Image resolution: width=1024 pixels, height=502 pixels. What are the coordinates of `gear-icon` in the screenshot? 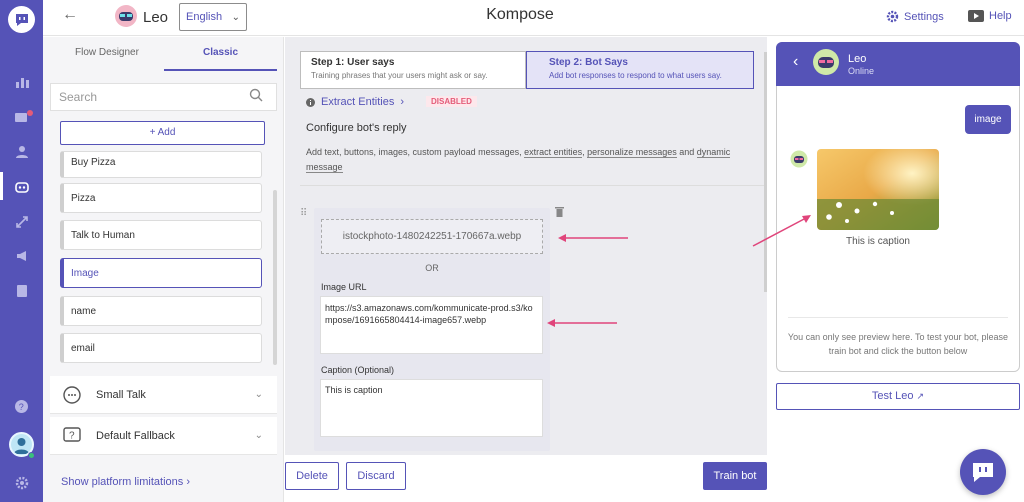 It's located at (892, 16).